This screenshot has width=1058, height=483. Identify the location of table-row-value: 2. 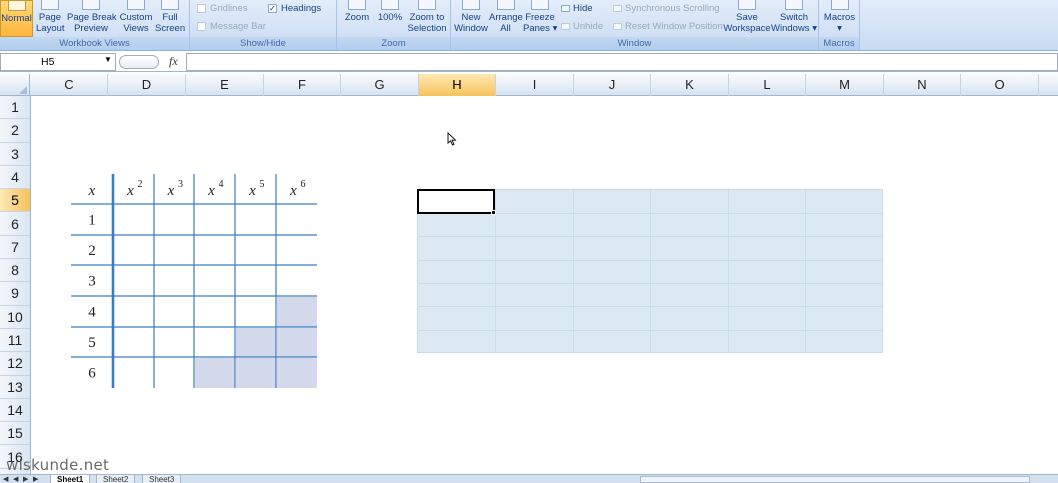
(92, 251).